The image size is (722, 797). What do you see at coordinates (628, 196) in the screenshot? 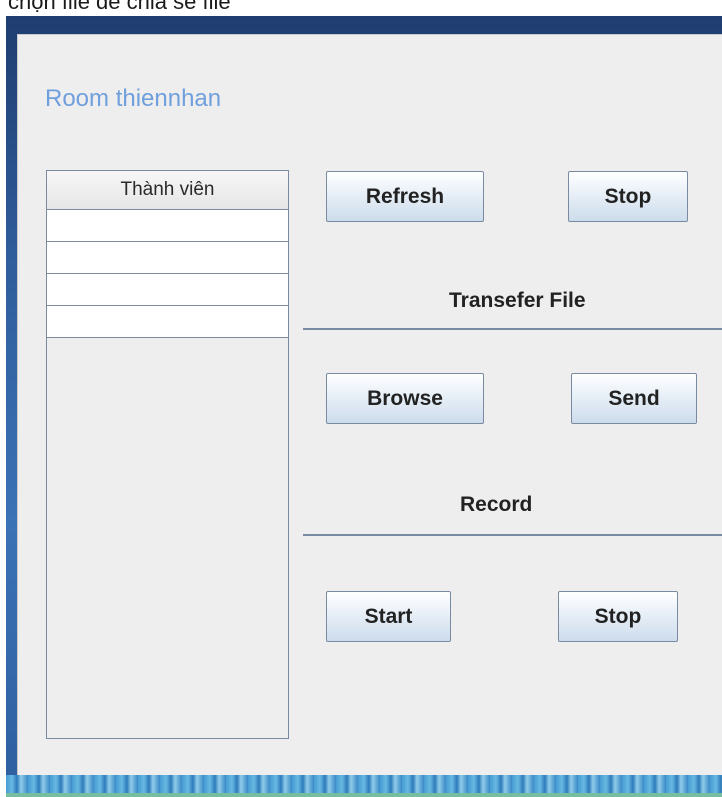
I see `stop-button: Stop` at bounding box center [628, 196].